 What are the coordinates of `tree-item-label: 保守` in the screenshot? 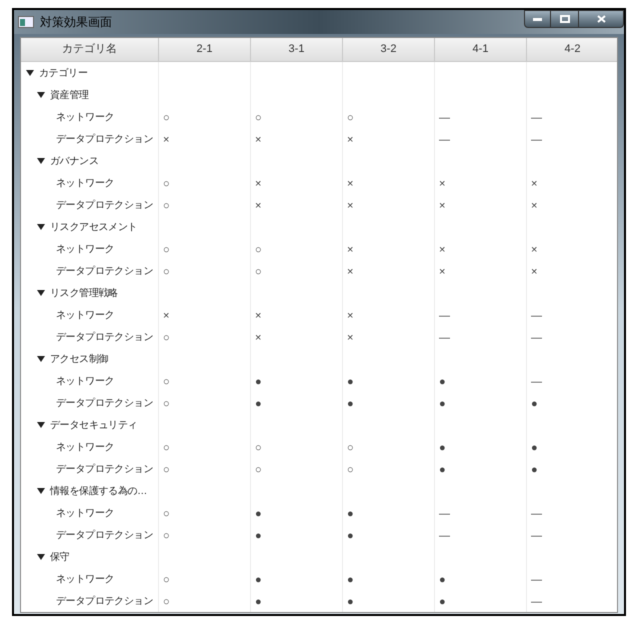 It's located at (60, 557).